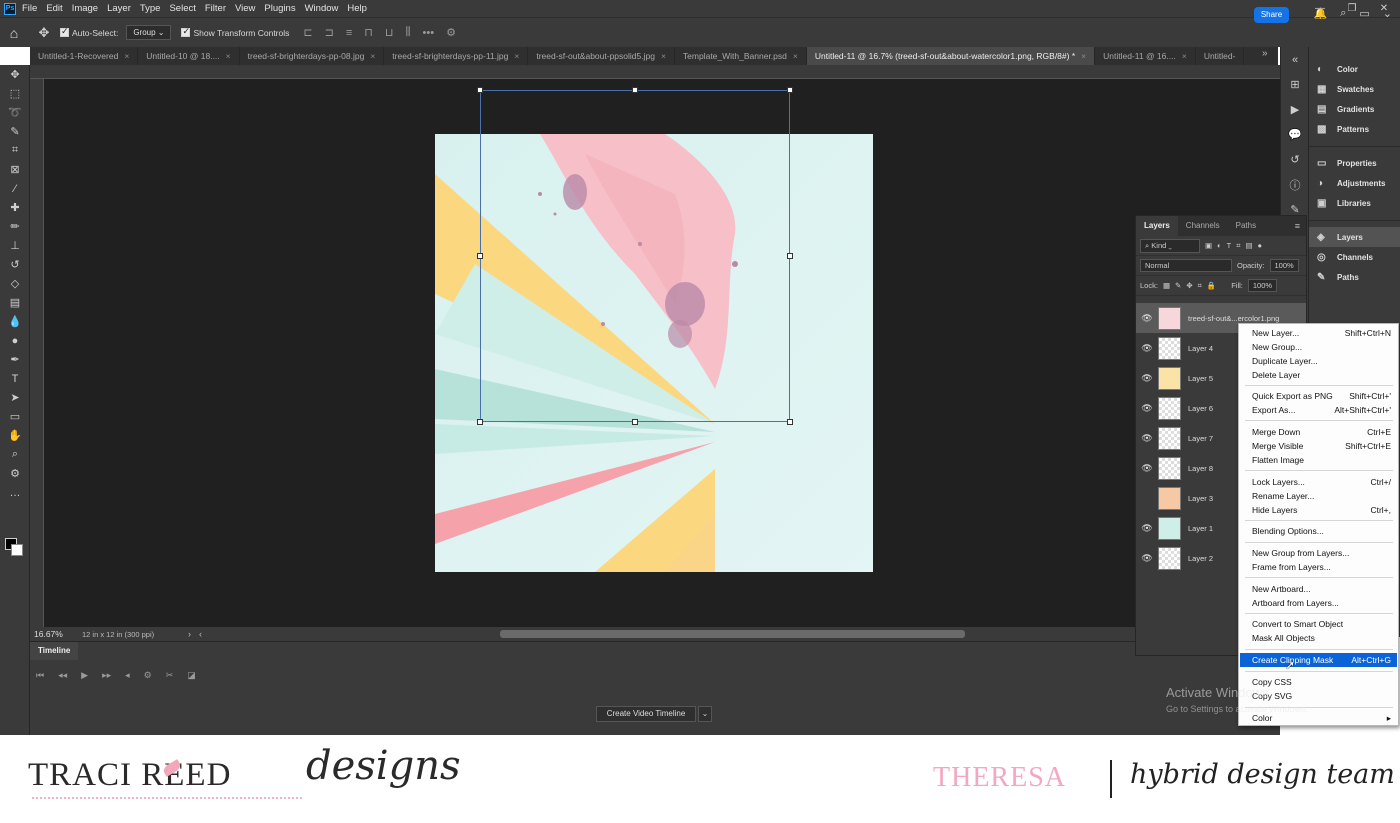 The width and height of the screenshot is (1400, 823). Describe the element at coordinates (15, 397) in the screenshot. I see `path-select-tool-icon: ➤` at that location.